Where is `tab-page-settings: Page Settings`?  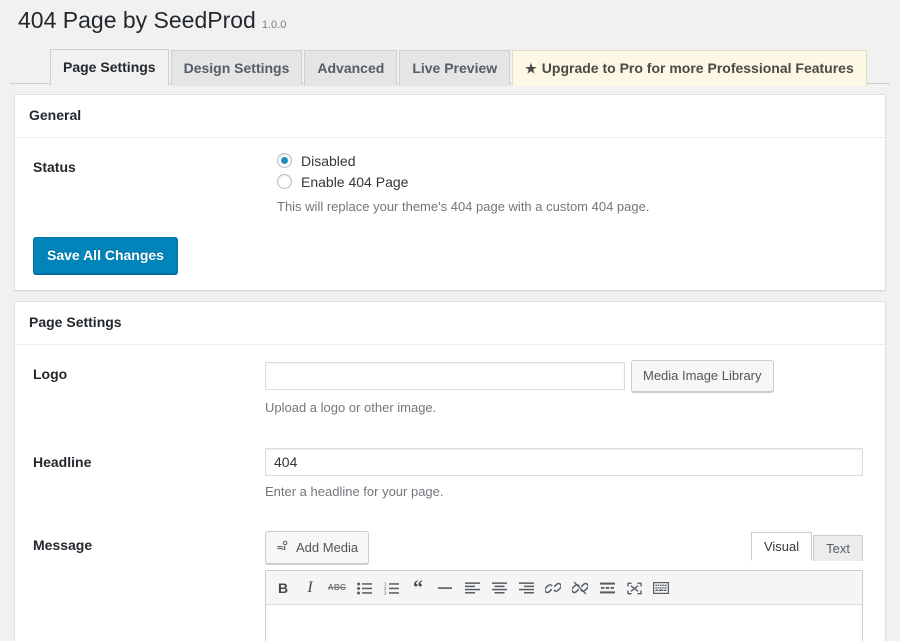
tab-page-settings: Page Settings is located at coordinates (109, 67).